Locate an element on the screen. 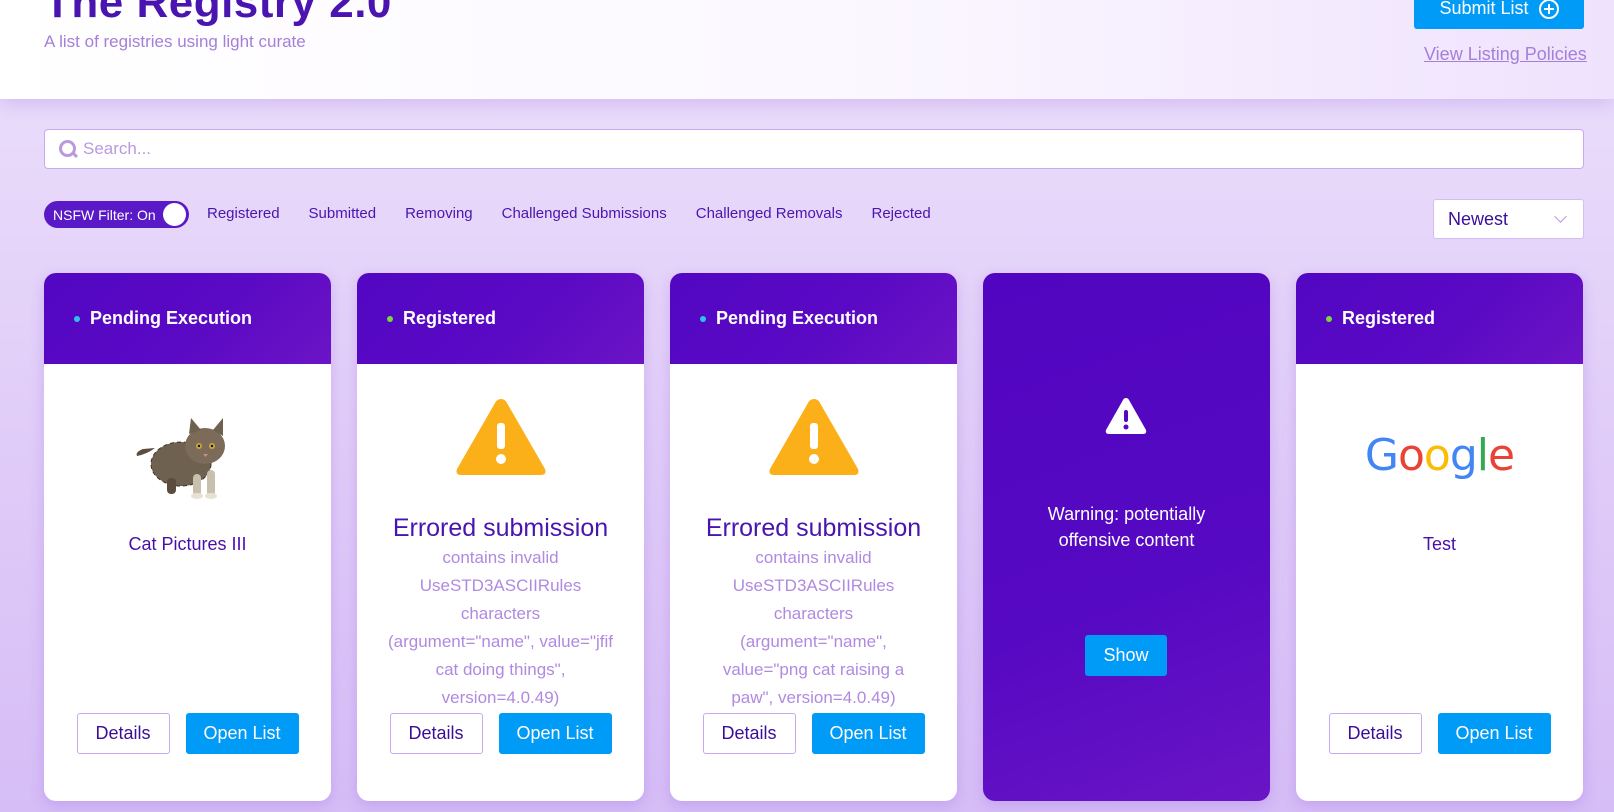  filter-challenged-removals: Challenged Removals is located at coordinates (769, 213).